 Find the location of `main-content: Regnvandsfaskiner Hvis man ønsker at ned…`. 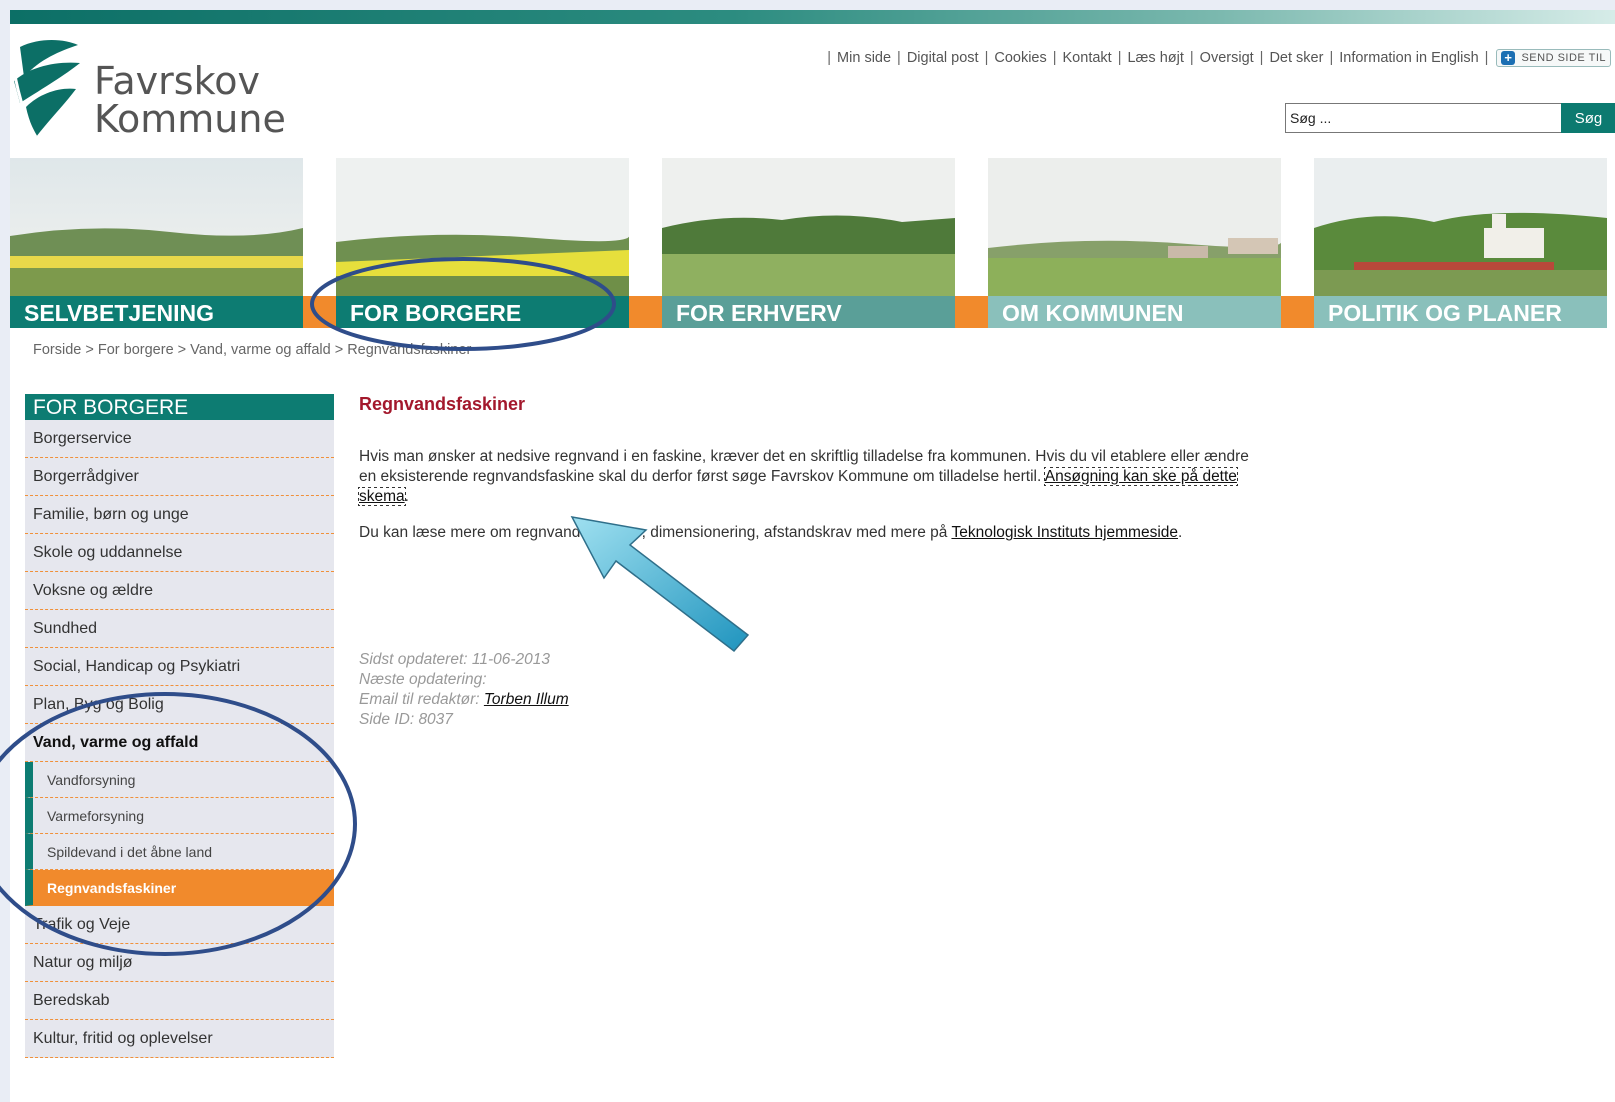

main-content: Regnvandsfaskiner Hvis man ønsker at ned… is located at coordinates (808, 476).